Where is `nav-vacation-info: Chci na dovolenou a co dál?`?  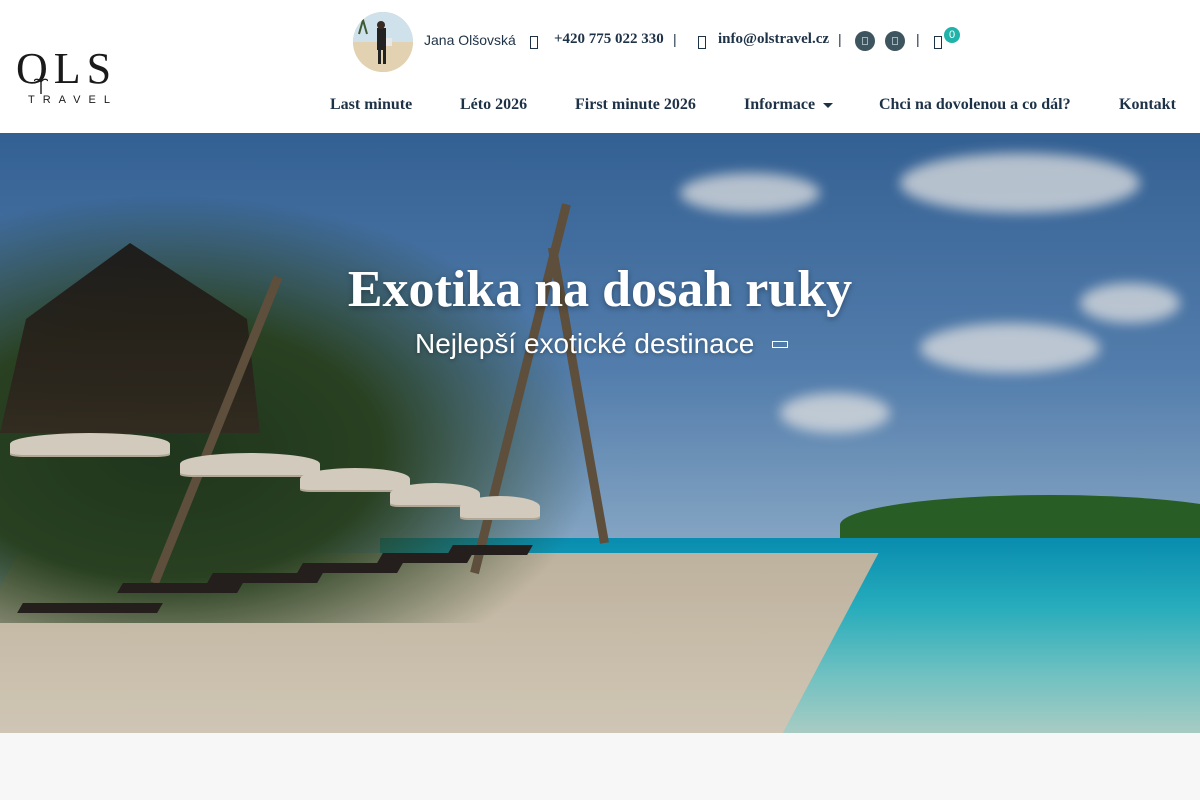 nav-vacation-info: Chci na dovolenou a co dál? is located at coordinates (975, 105).